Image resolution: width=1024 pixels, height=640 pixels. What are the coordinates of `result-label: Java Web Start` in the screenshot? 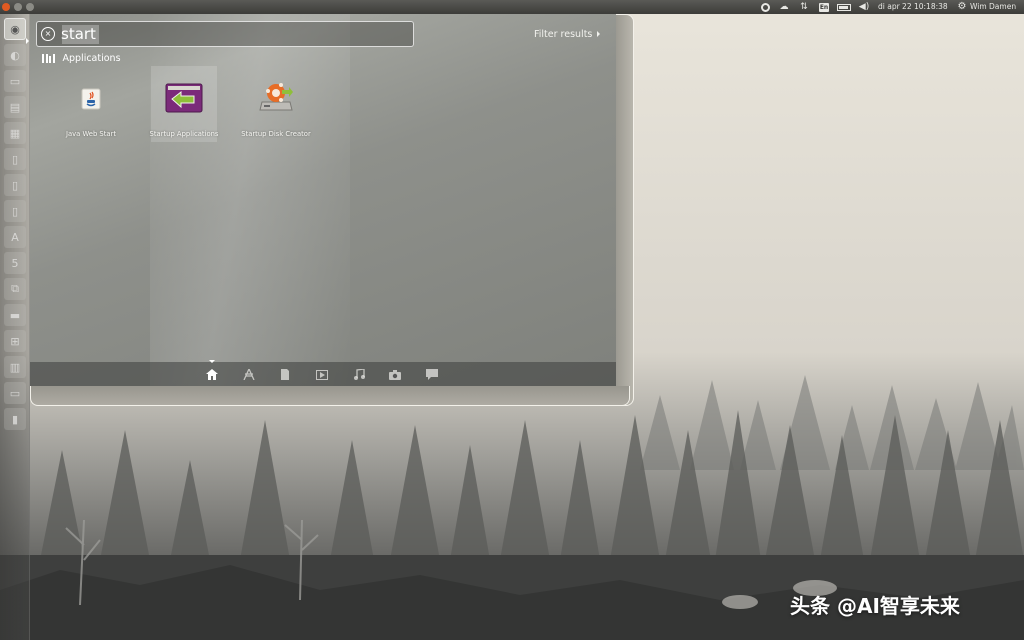 It's located at (91, 134).